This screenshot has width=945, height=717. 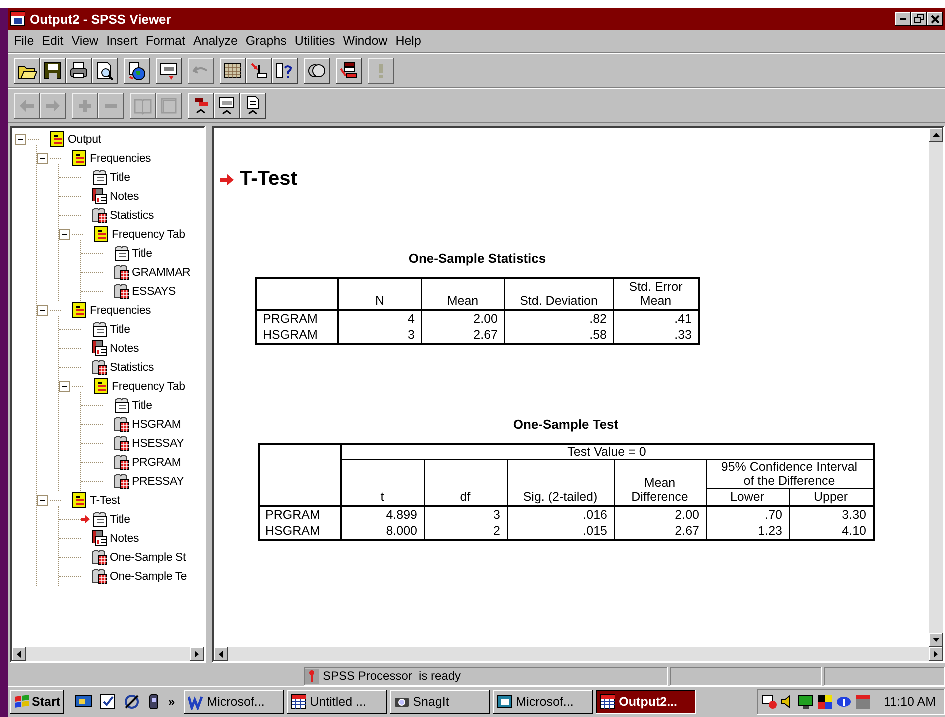 I want to click on status-message: SPSS Processor is ready, so click(x=392, y=676).